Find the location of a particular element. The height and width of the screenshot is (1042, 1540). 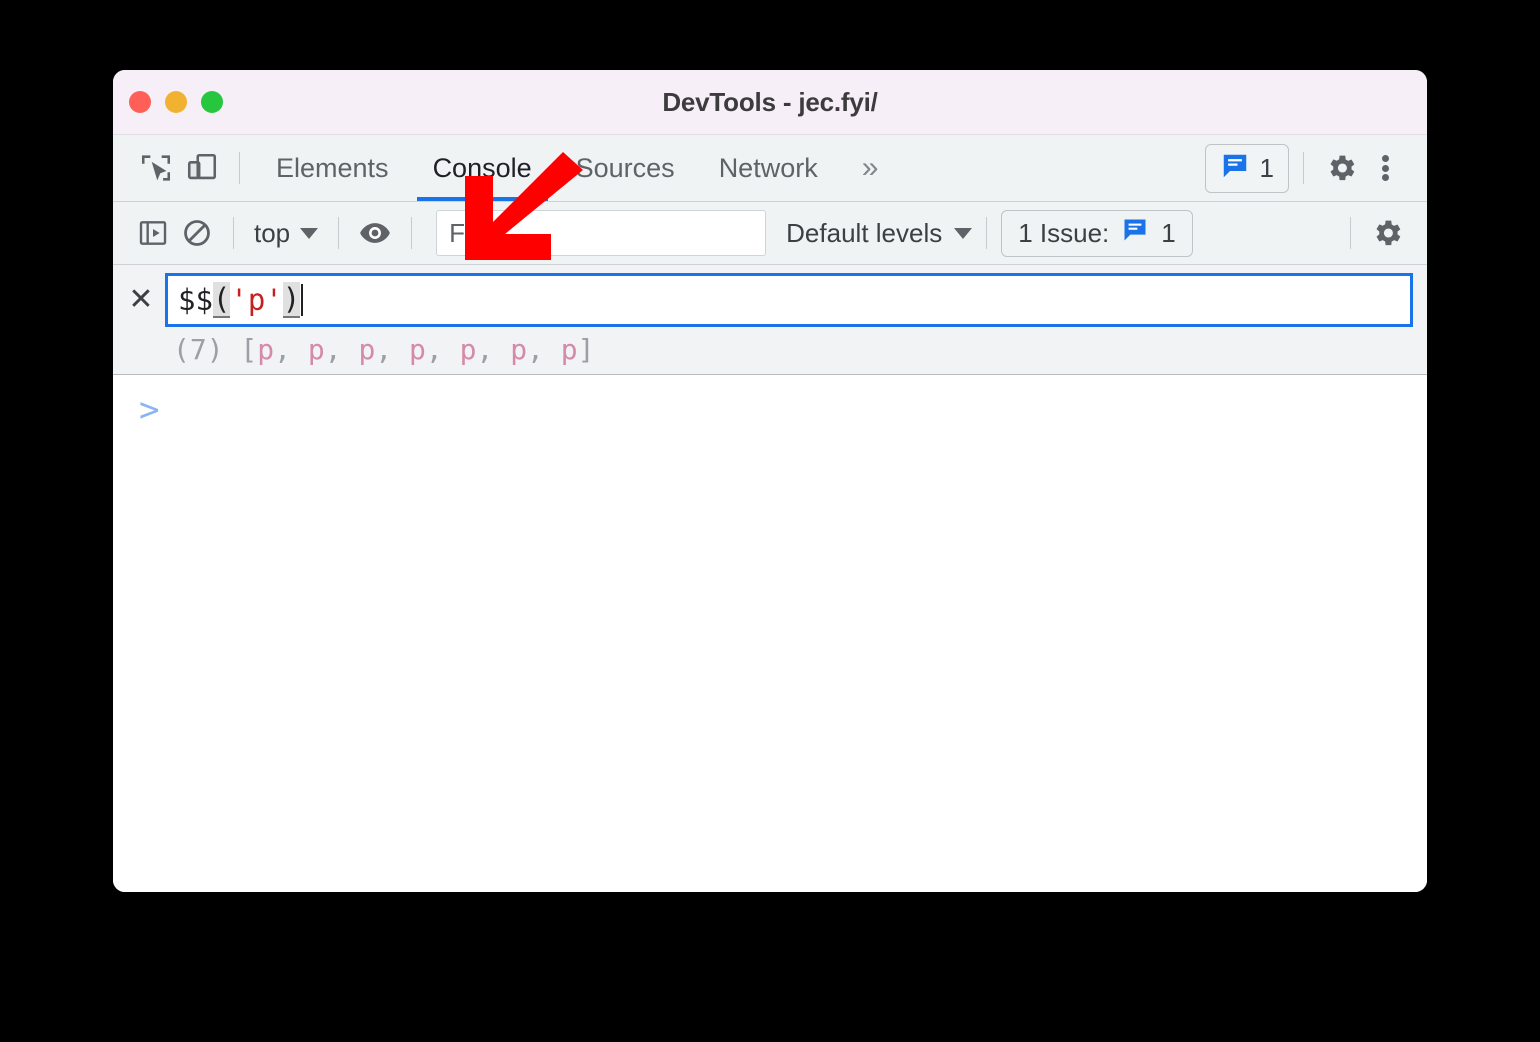

execution-context-selector: top is located at coordinates (286, 233).